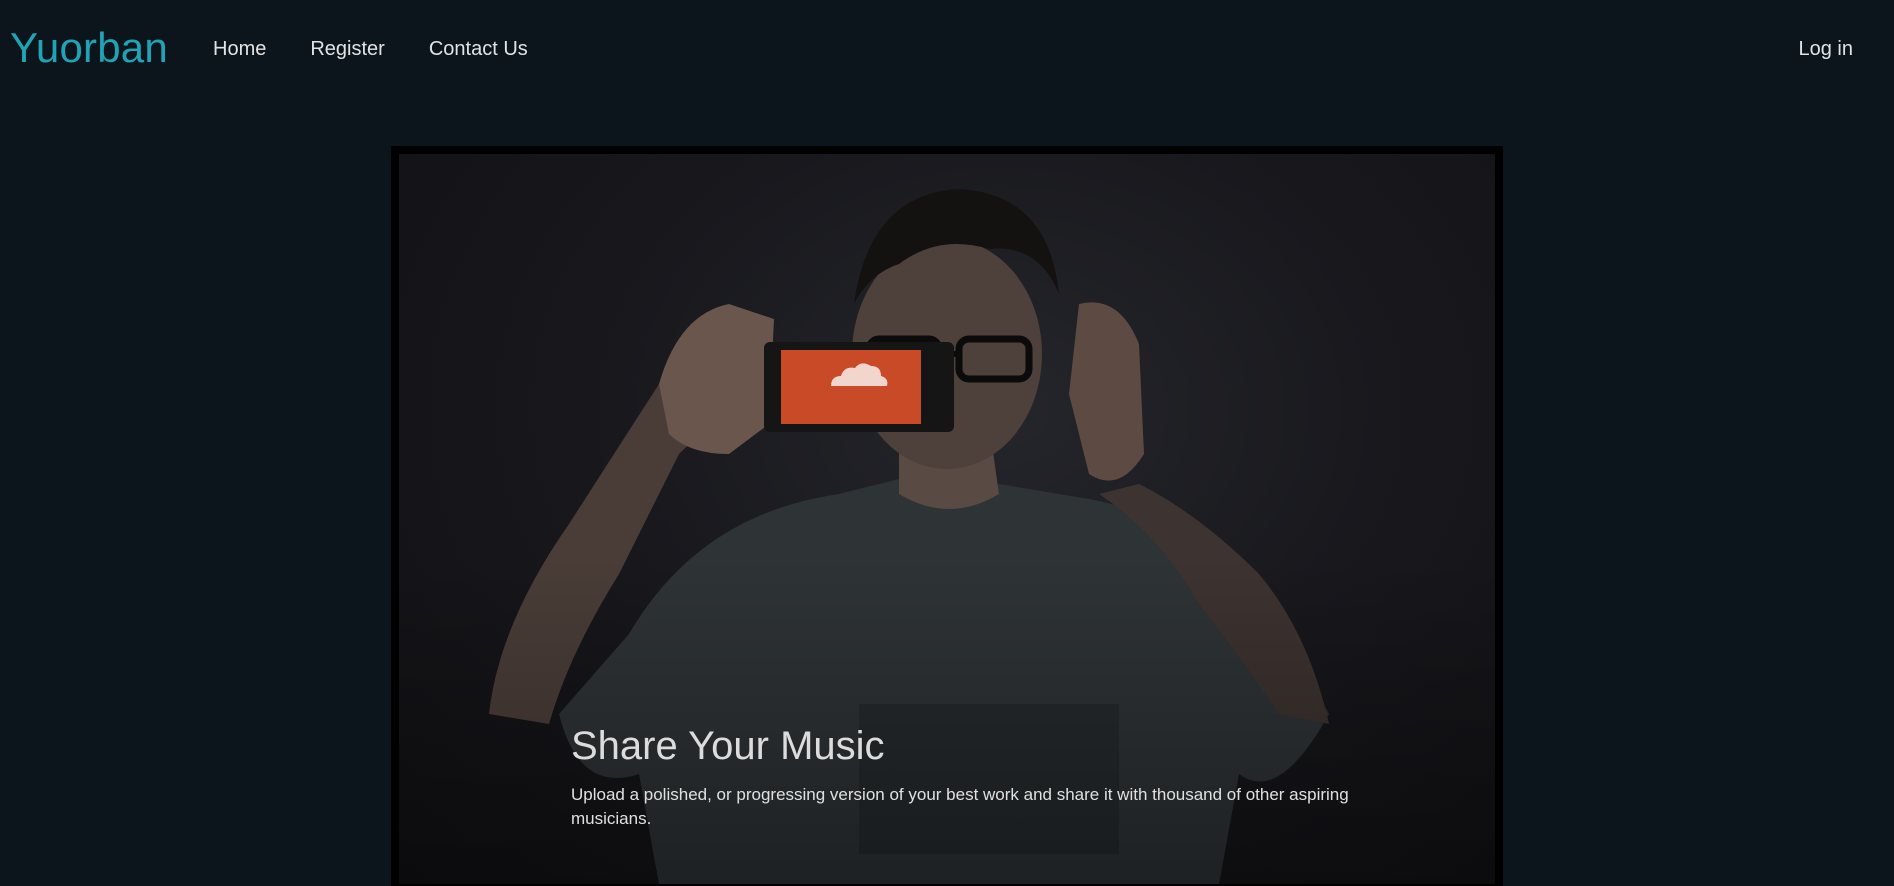 The height and width of the screenshot is (886, 1894). What do you see at coordinates (239, 49) in the screenshot?
I see `nav-home-link: Home` at bounding box center [239, 49].